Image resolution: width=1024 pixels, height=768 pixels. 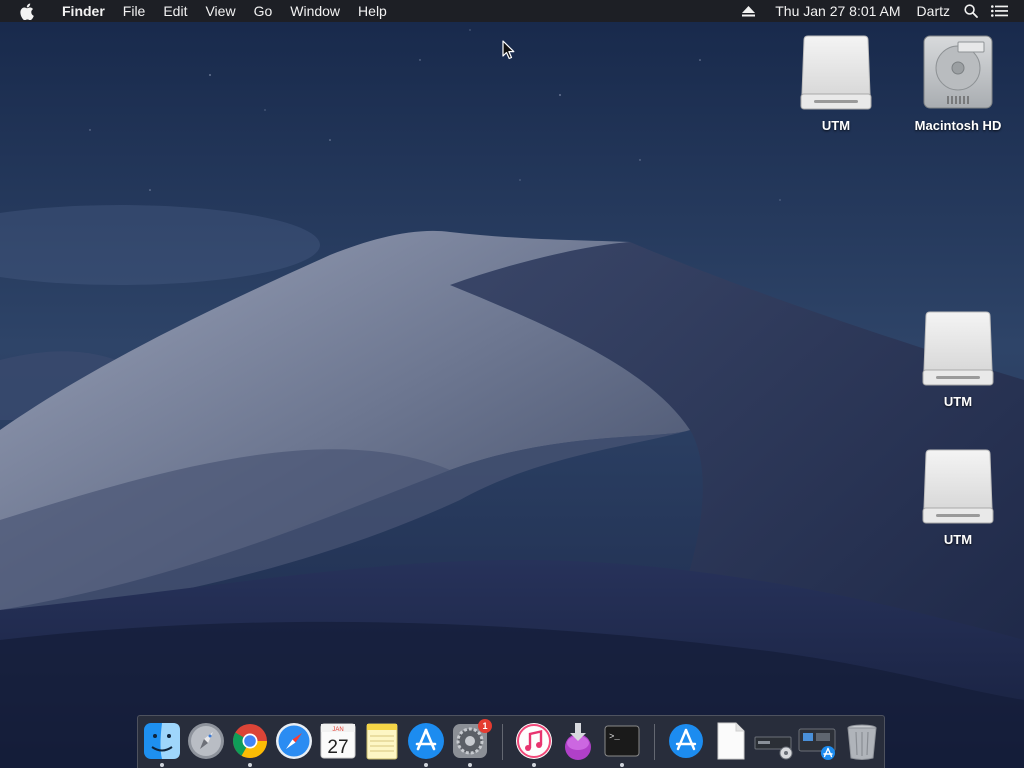 I want to click on dock-system-preferences: 1, so click(x=471, y=743).